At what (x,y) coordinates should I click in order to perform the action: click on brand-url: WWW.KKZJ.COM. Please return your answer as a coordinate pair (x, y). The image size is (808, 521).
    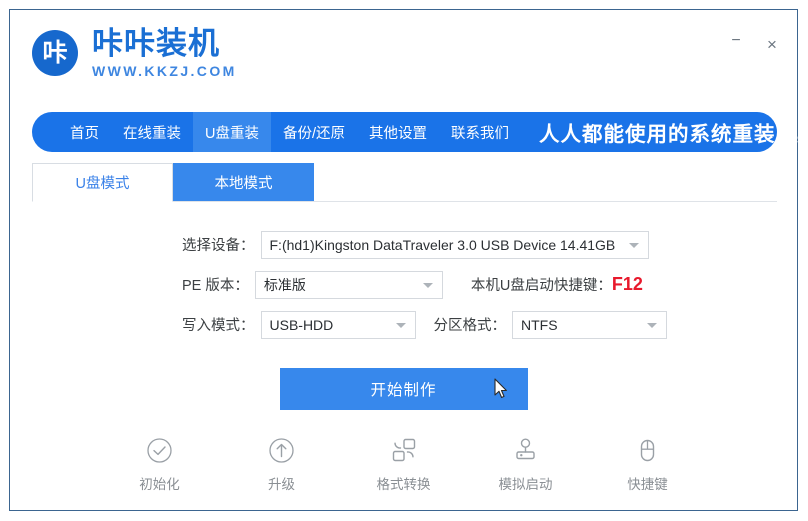
    Looking at the image, I should click on (164, 70).